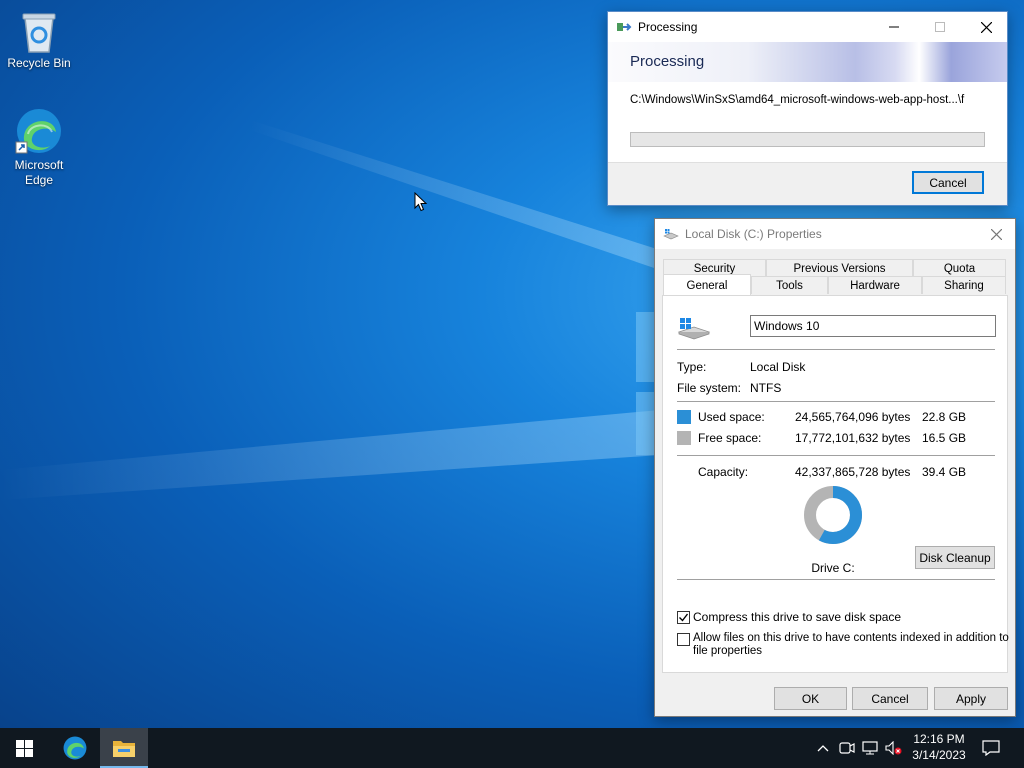  Describe the element at coordinates (683, 639) in the screenshot. I see `index-checkbox` at that location.